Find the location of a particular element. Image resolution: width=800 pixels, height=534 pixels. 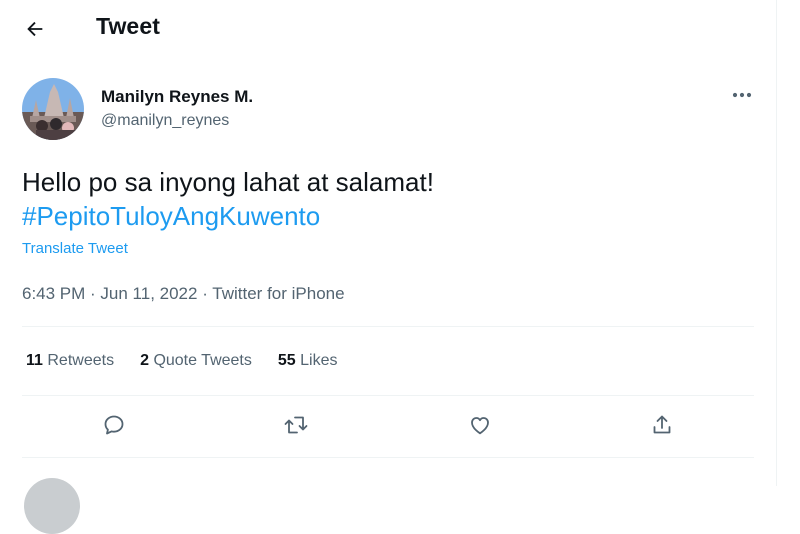

tweet-source: Twitter for iPhone is located at coordinates (278, 293).